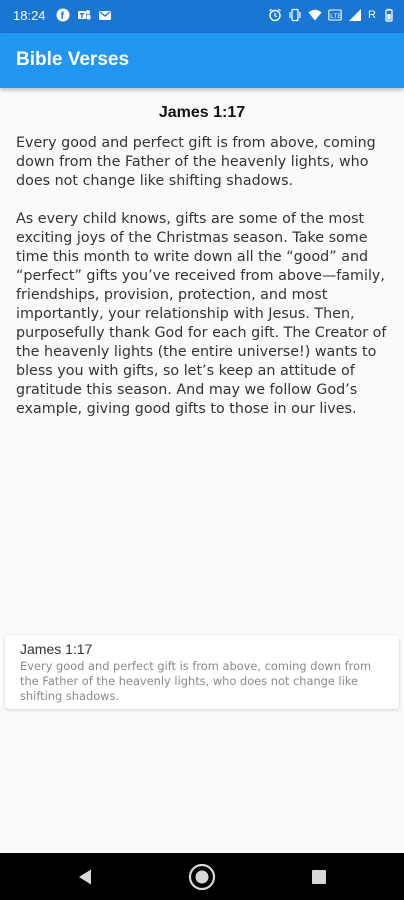 This screenshot has width=404, height=900. I want to click on battery-icon, so click(389, 15).